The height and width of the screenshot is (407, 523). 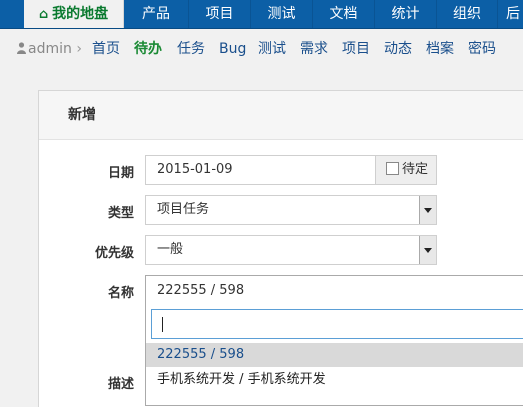 What do you see at coordinates (195, 169) in the screenshot?
I see `date-value: 2015-01-09` at bounding box center [195, 169].